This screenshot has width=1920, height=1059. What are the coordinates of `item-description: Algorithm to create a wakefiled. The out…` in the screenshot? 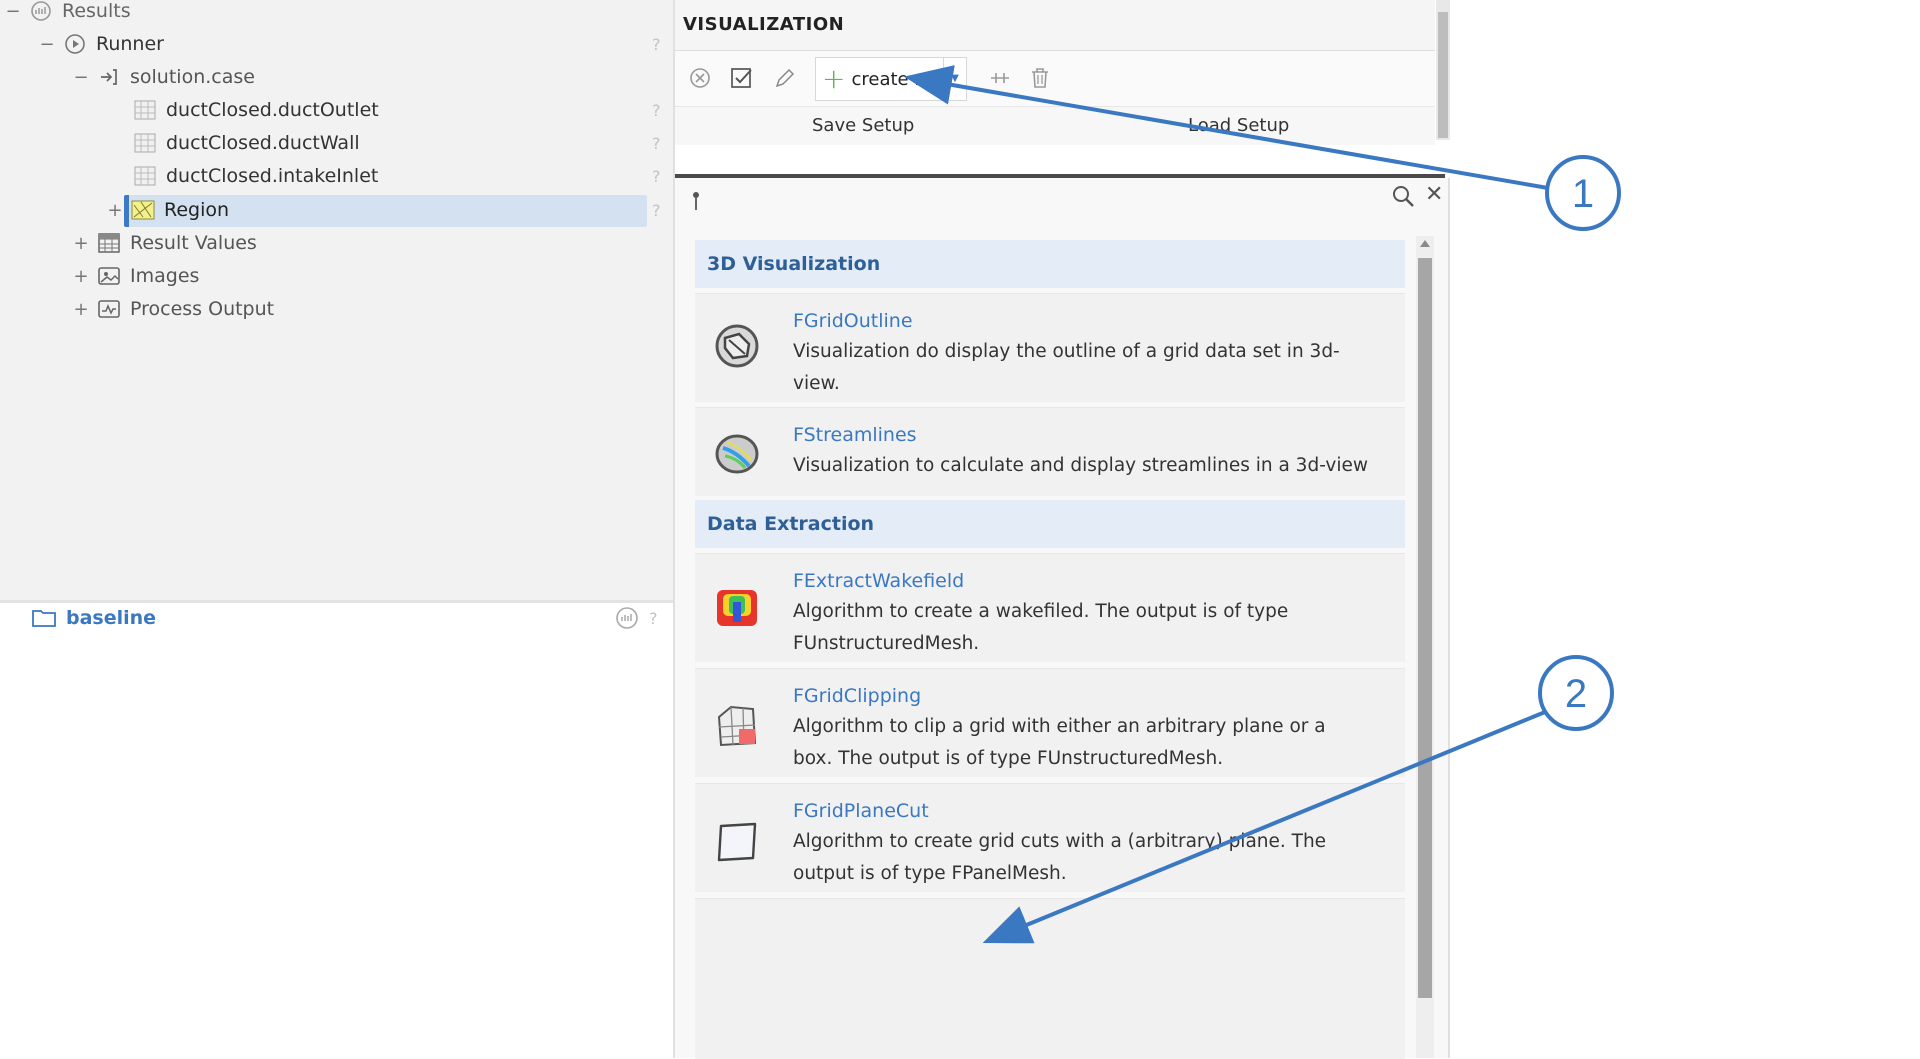 It's located at (1041, 627).